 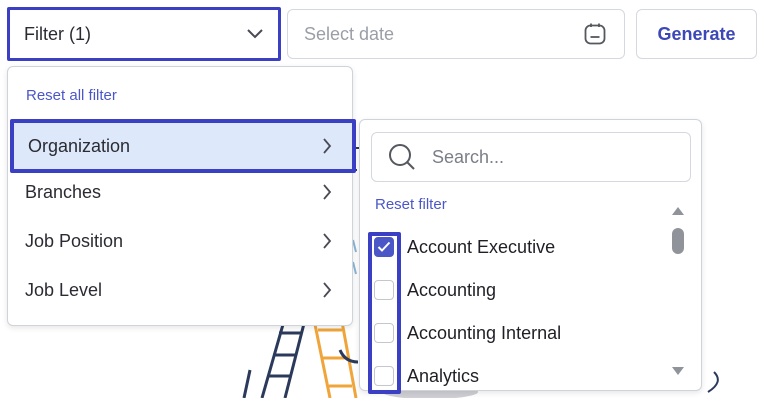 What do you see at coordinates (57, 33) in the screenshot?
I see `filter-label: Filter (1)` at bounding box center [57, 33].